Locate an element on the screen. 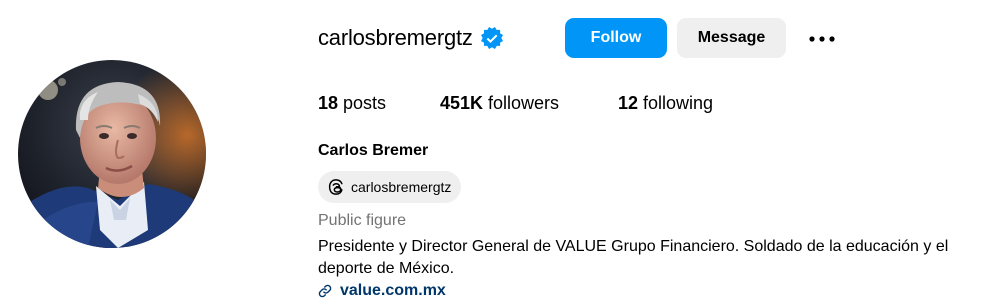  username: carlosbremergtz is located at coordinates (395, 37).